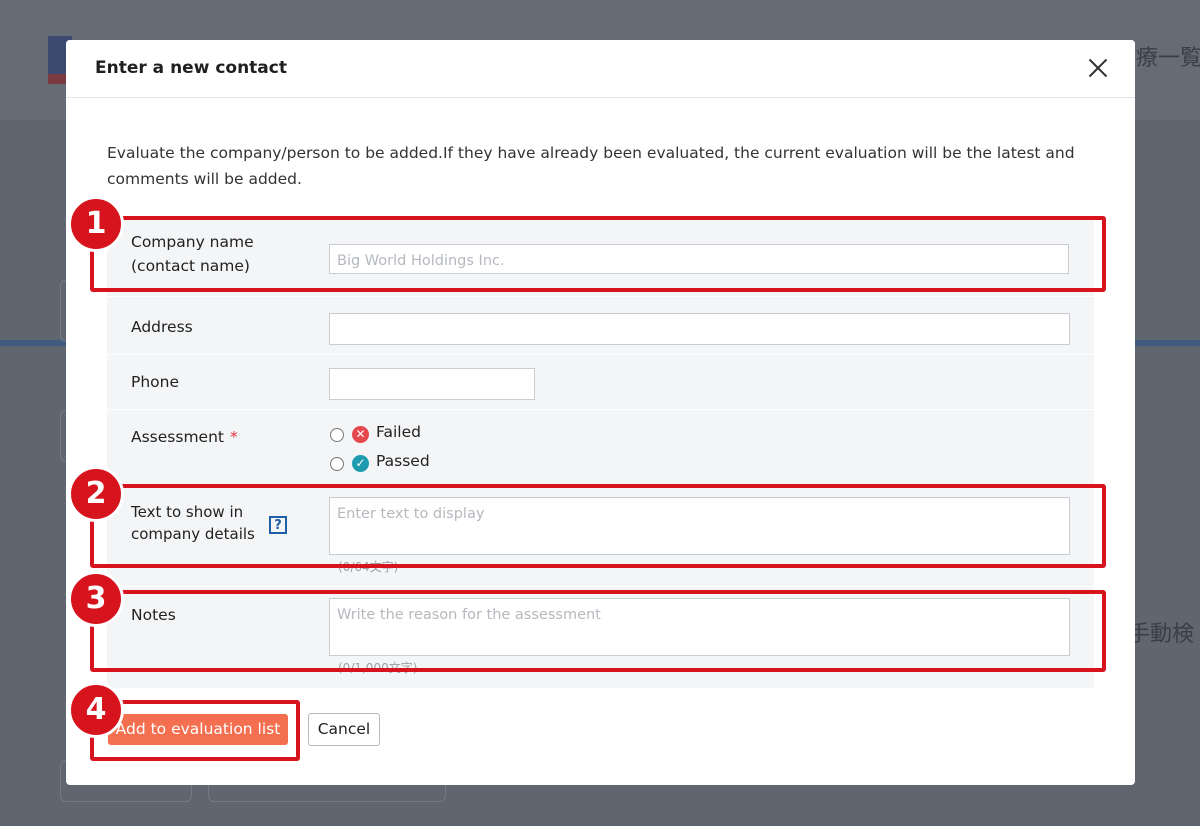  What do you see at coordinates (403, 461) in the screenshot?
I see `assessment-passed-label: Passed` at bounding box center [403, 461].